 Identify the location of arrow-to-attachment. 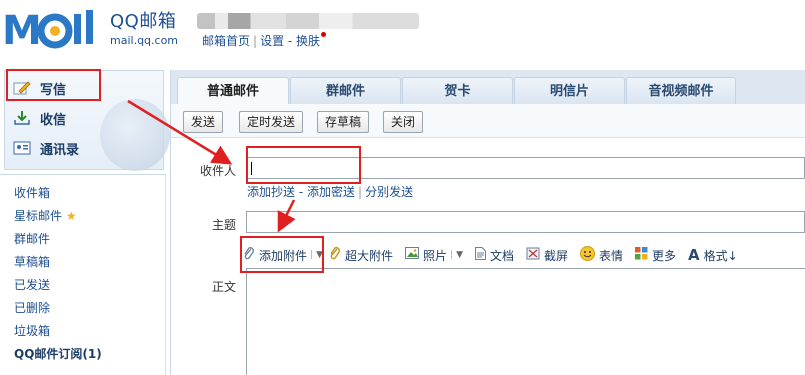
(286, 216).